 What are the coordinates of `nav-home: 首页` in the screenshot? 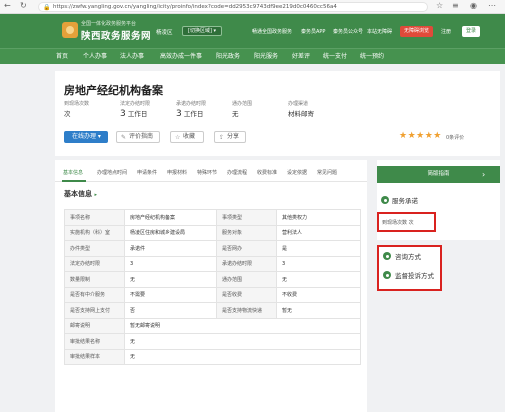 It's located at (62, 57).